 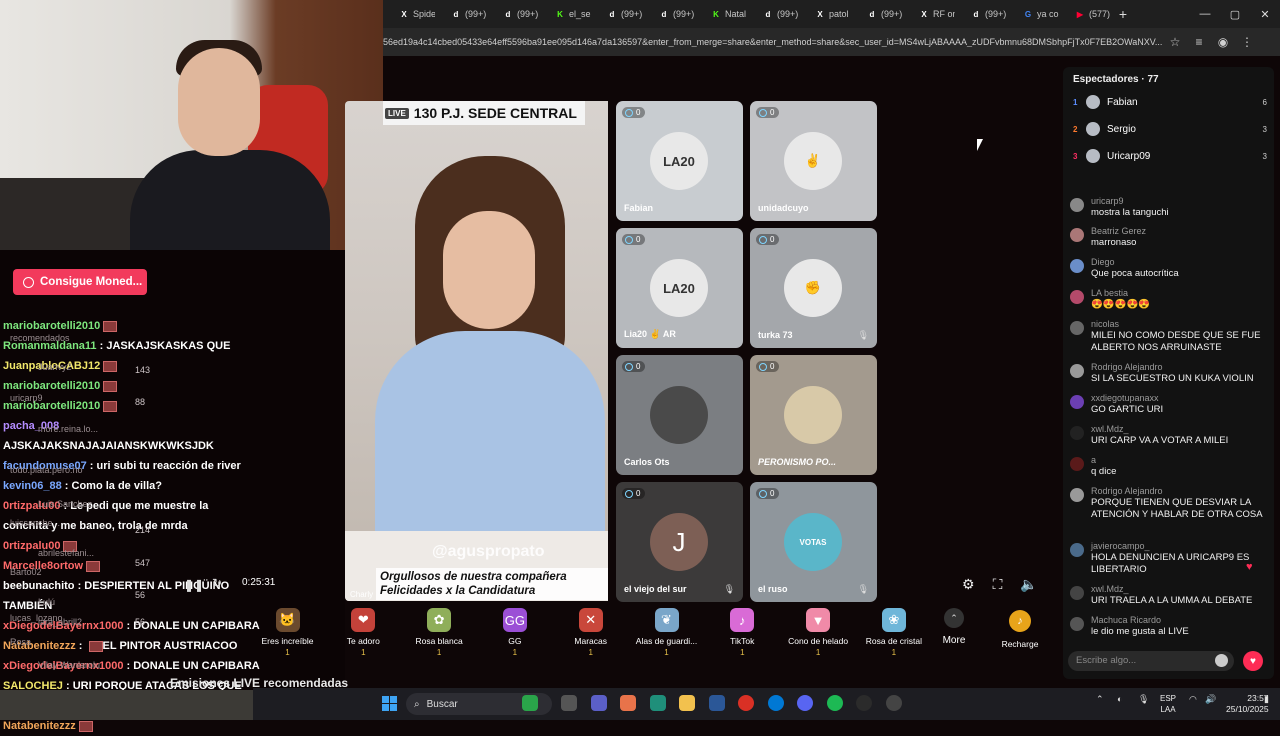 I want to click on guest-tile: 0 Jel viejo del sur 🎙, so click(x=679, y=542).